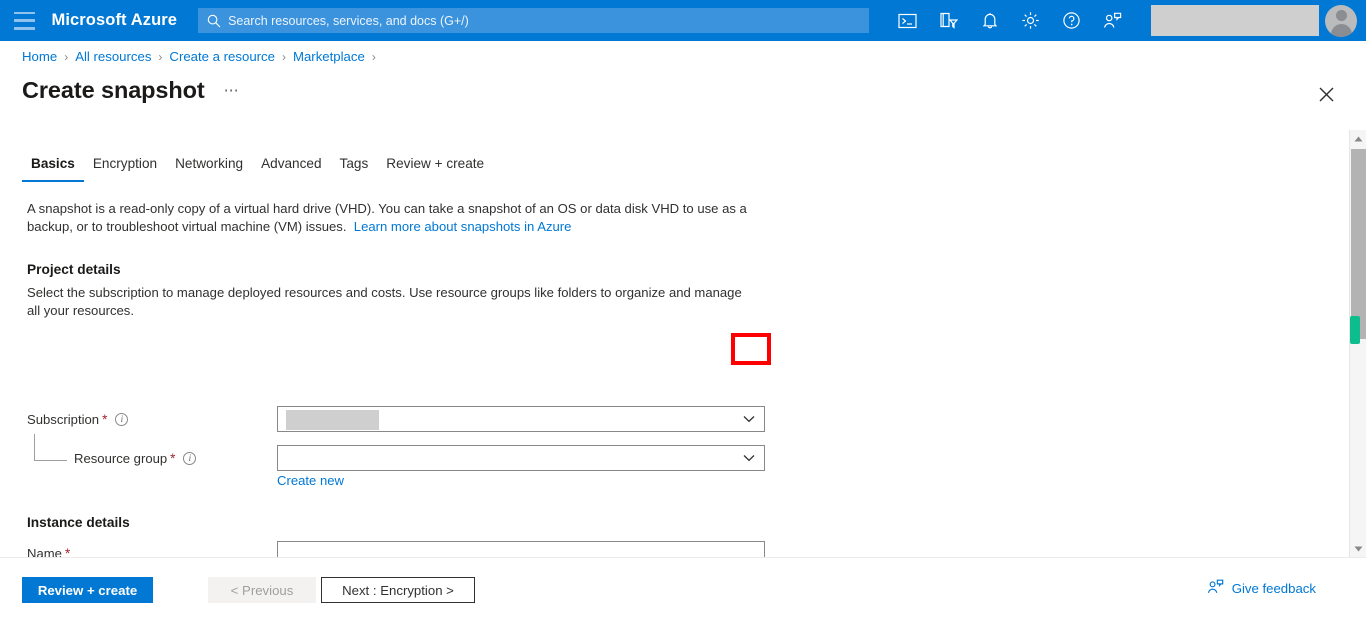  I want to click on header-icon-group, so click(1010, 20).